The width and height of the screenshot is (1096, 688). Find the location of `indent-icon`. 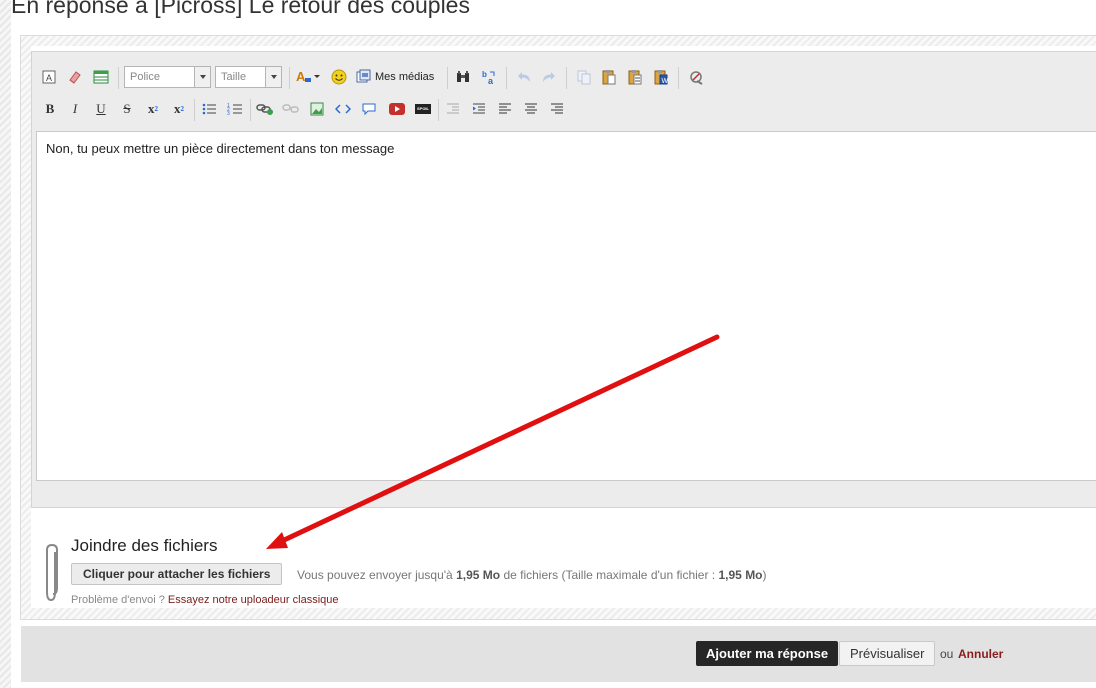

indent-icon is located at coordinates (479, 109).